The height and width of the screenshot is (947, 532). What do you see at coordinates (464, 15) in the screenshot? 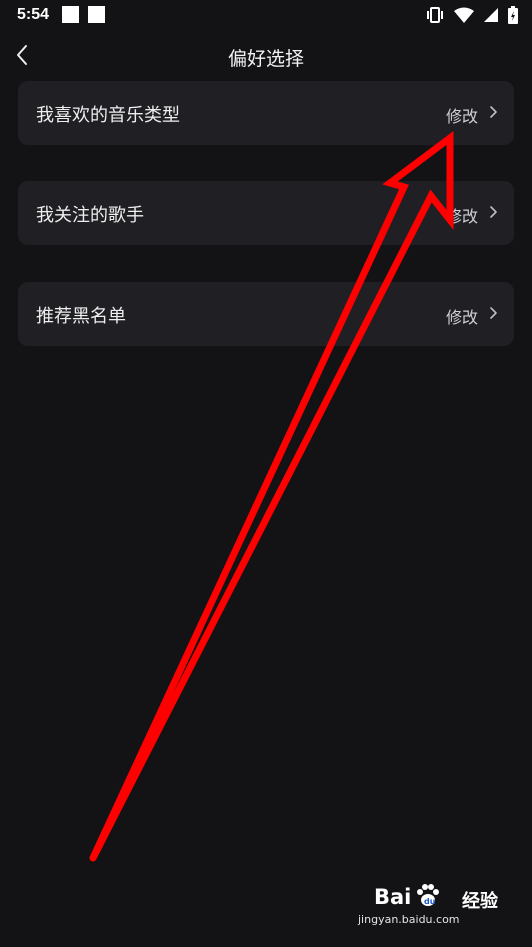
I see `wifi-icon` at bounding box center [464, 15].